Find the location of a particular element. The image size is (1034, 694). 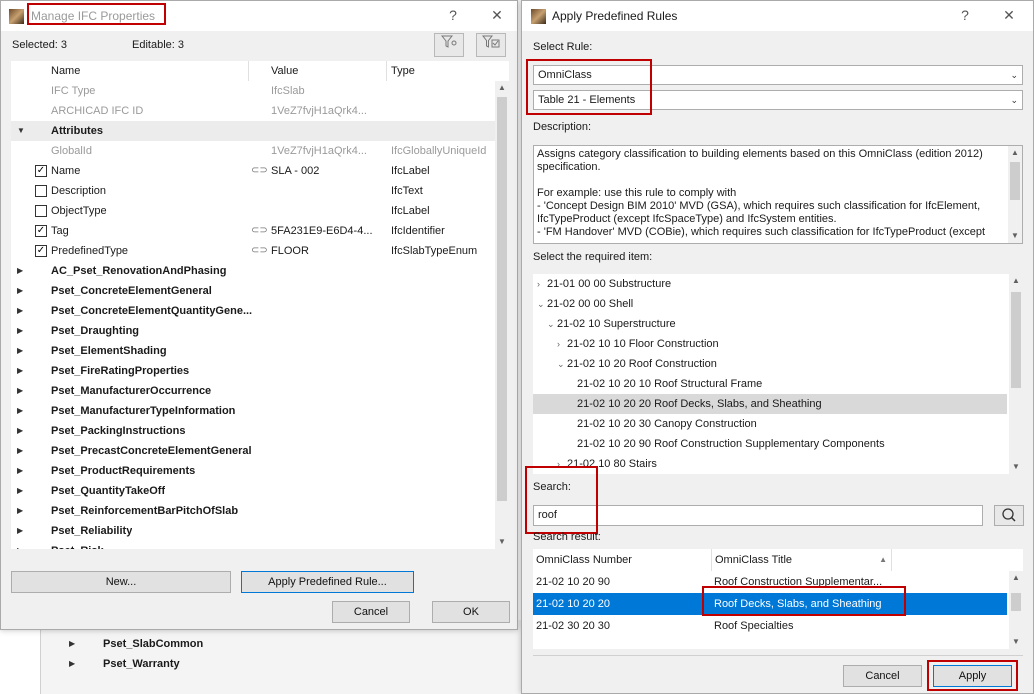

search-button is located at coordinates (1009, 515).